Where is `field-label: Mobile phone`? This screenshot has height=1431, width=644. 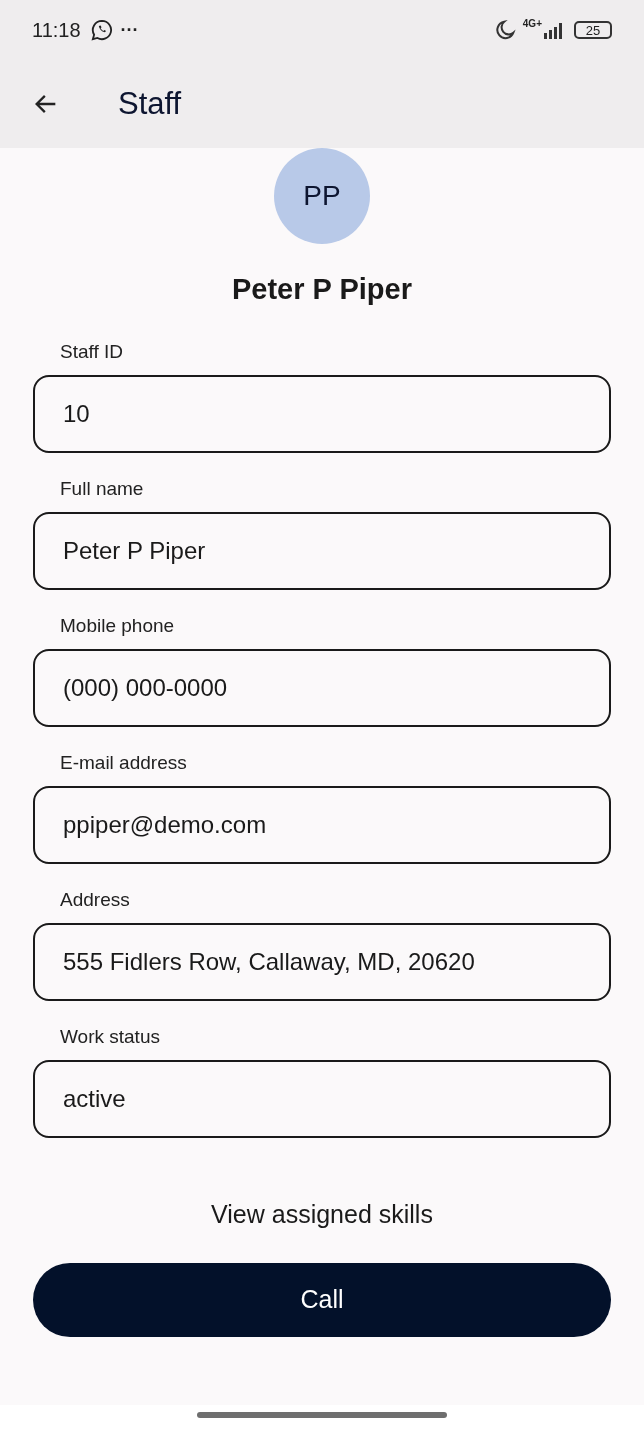 field-label: Mobile phone is located at coordinates (118, 625).